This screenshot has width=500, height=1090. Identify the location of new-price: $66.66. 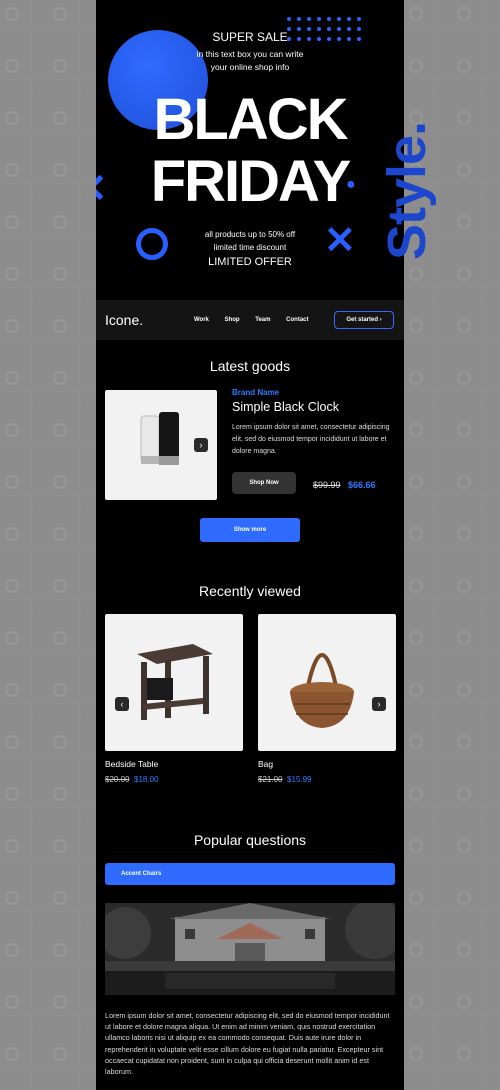
(362, 485).